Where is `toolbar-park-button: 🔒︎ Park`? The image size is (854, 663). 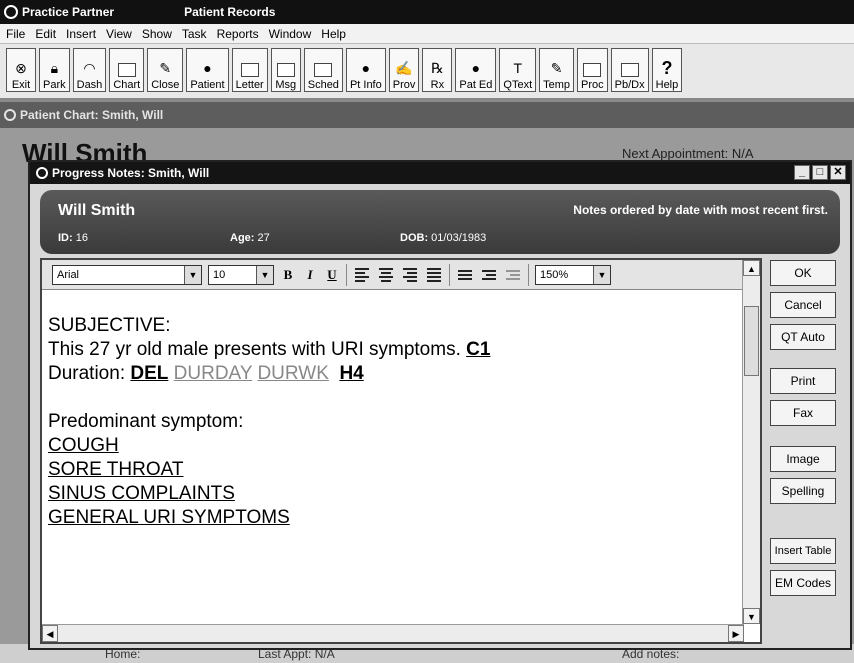 toolbar-park-button: 🔒︎ Park is located at coordinates (54, 70).